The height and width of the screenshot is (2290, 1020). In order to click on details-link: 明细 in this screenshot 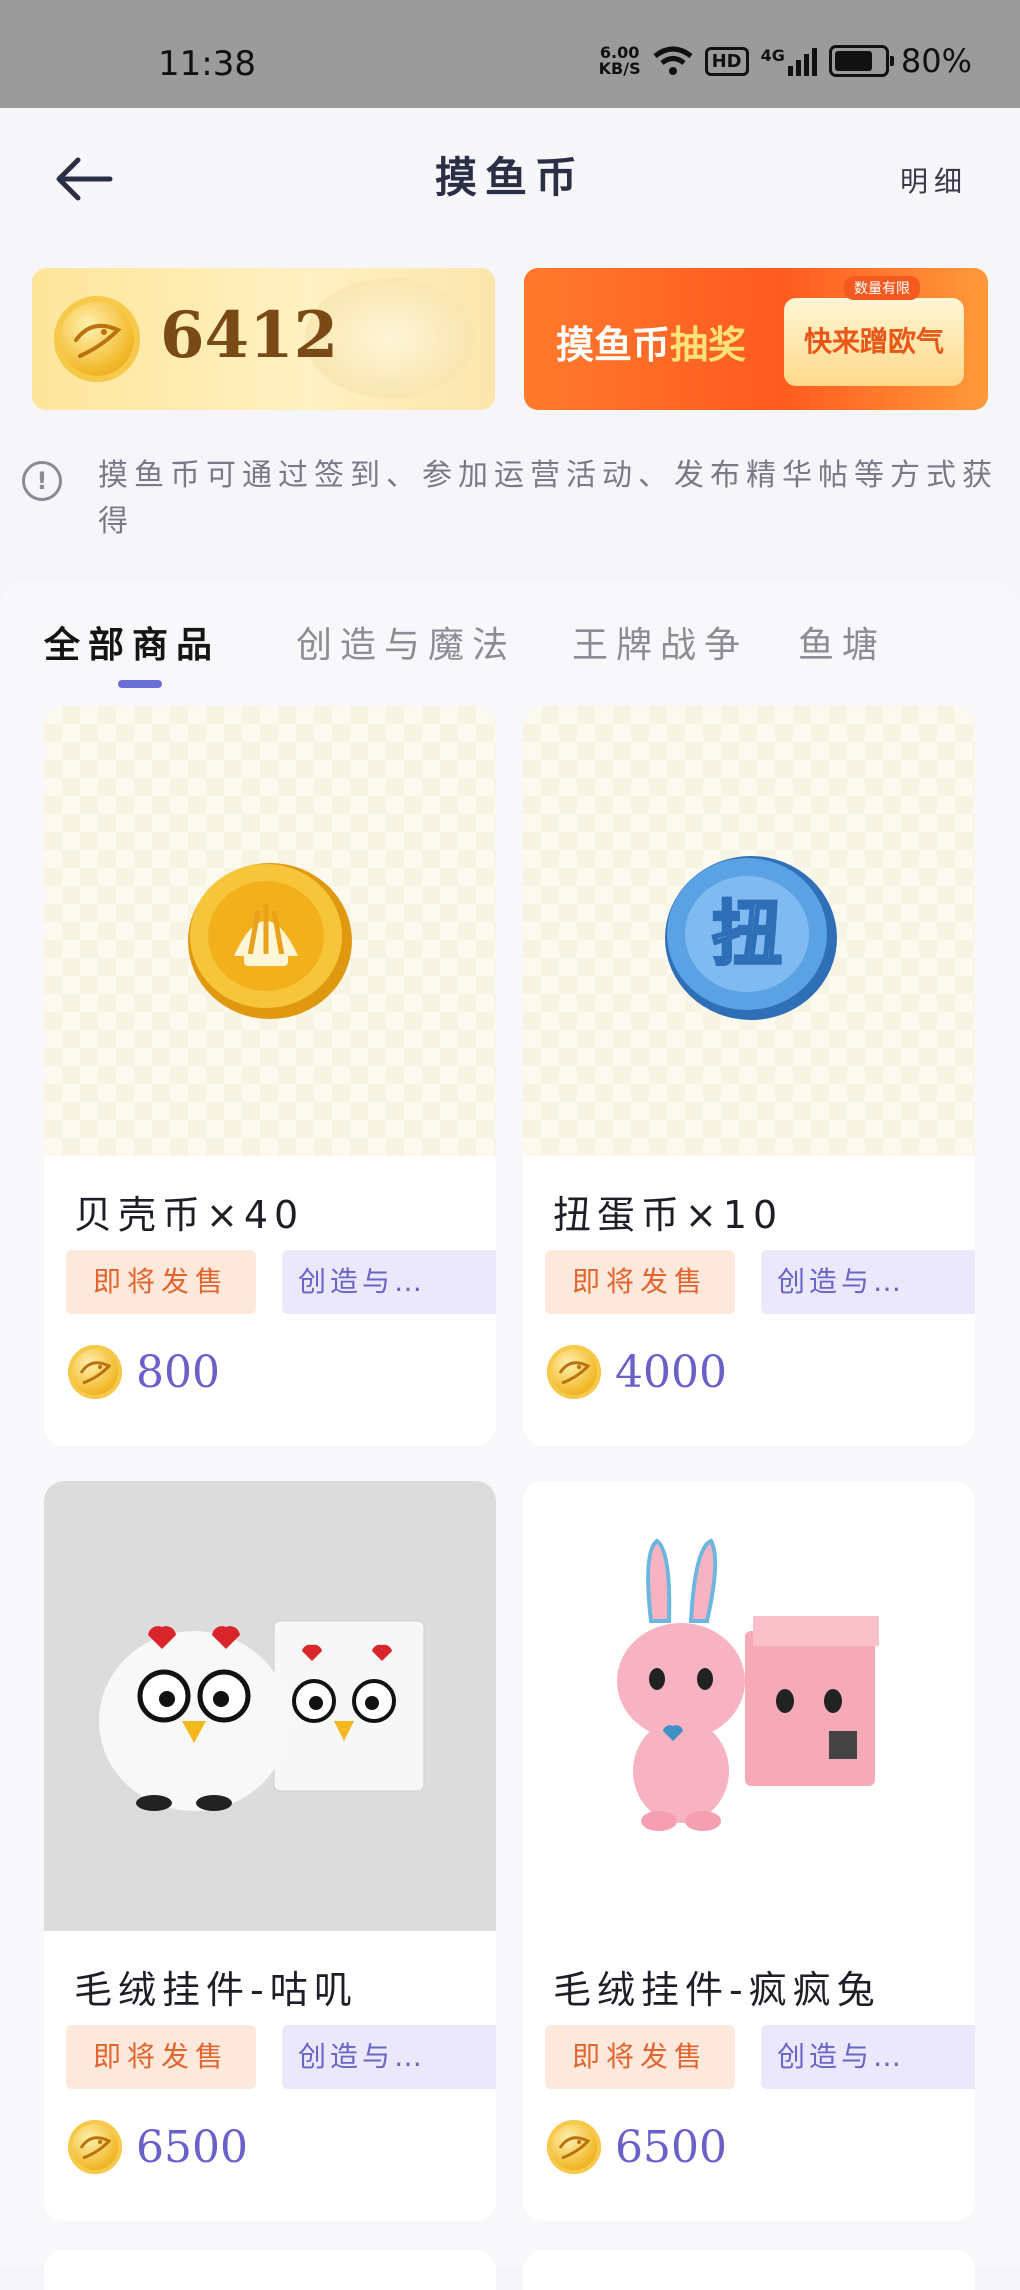, I will do `click(934, 180)`.